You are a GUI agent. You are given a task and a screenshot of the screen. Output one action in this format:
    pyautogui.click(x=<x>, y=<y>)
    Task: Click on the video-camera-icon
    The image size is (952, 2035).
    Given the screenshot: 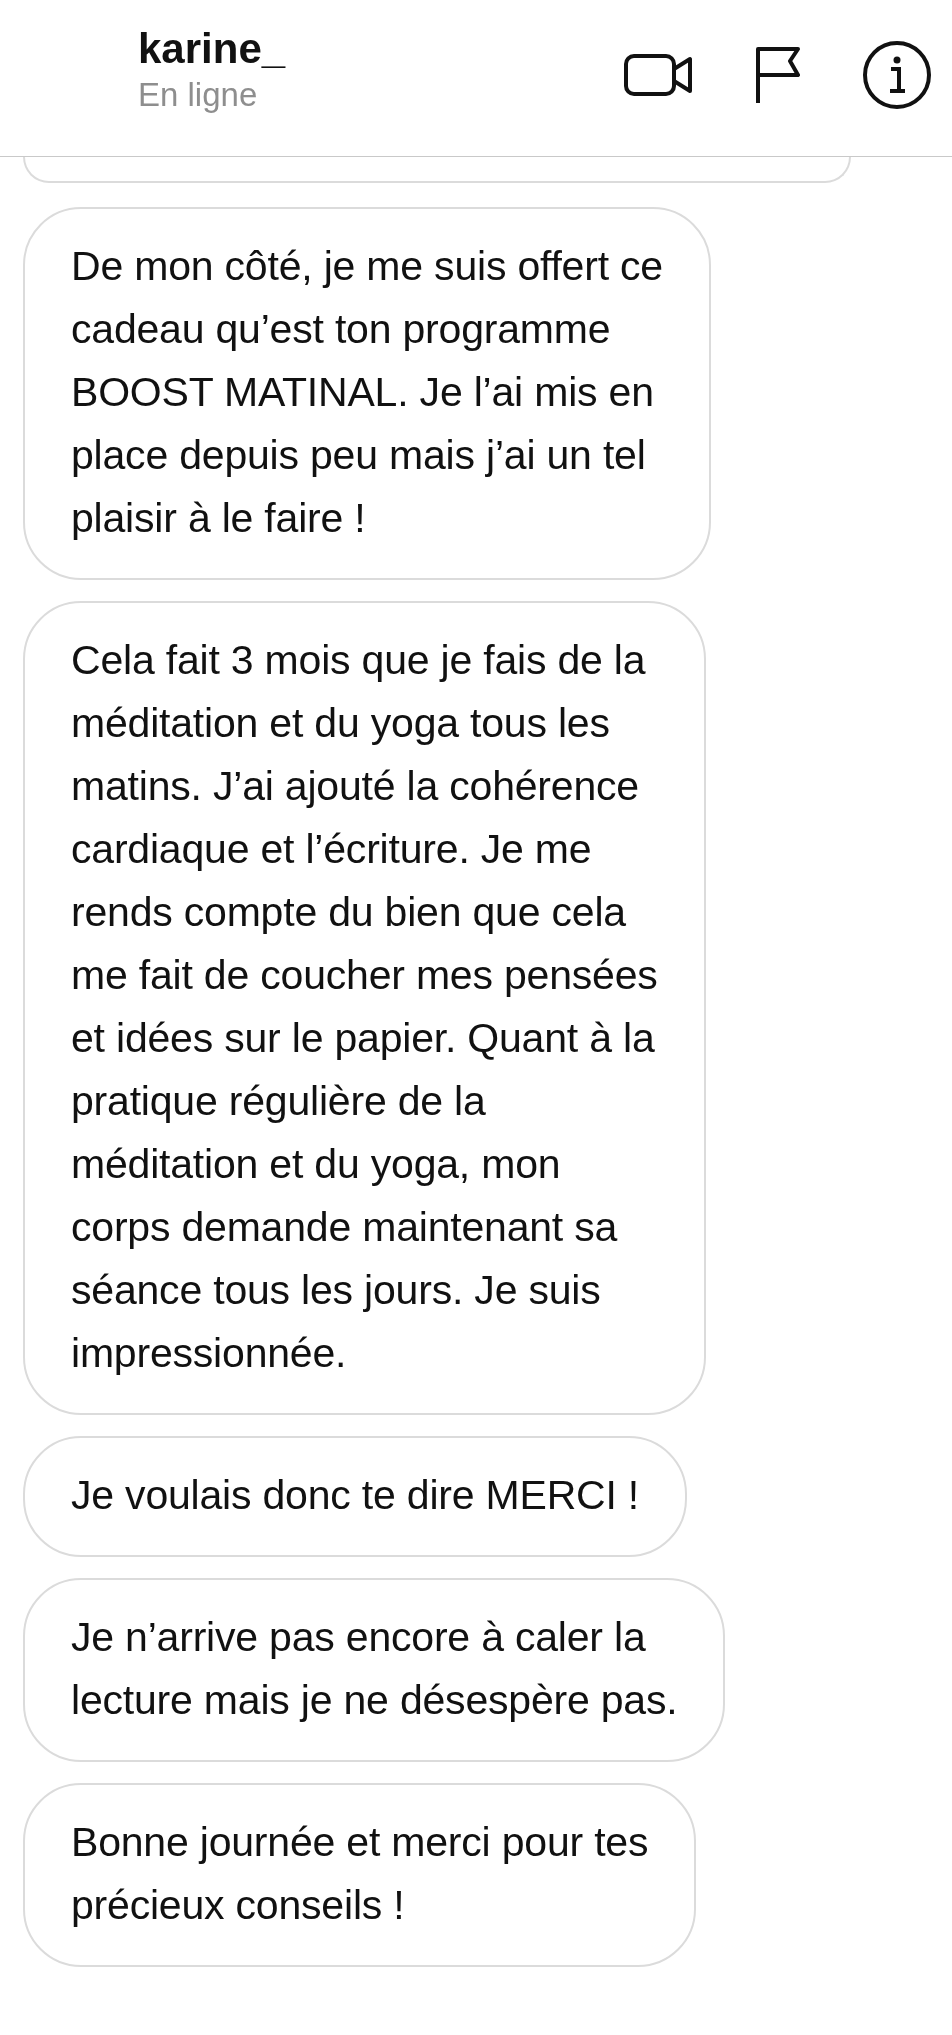 What is the action you would take?
    pyautogui.click(x=659, y=75)
    